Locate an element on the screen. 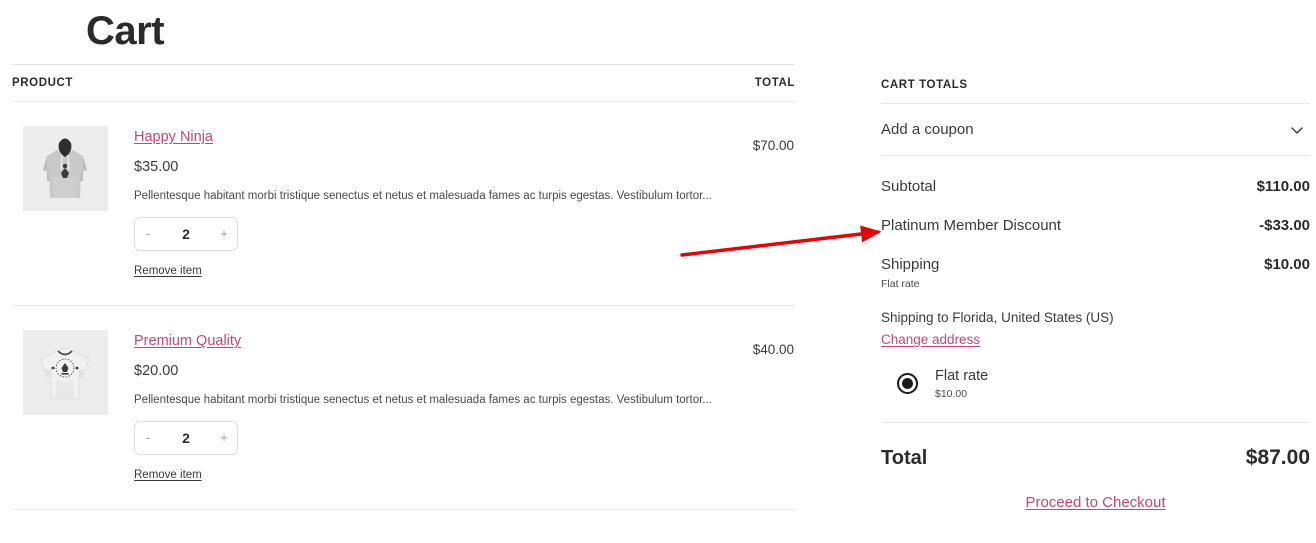  radio-dot-icon is located at coordinates (907, 384).